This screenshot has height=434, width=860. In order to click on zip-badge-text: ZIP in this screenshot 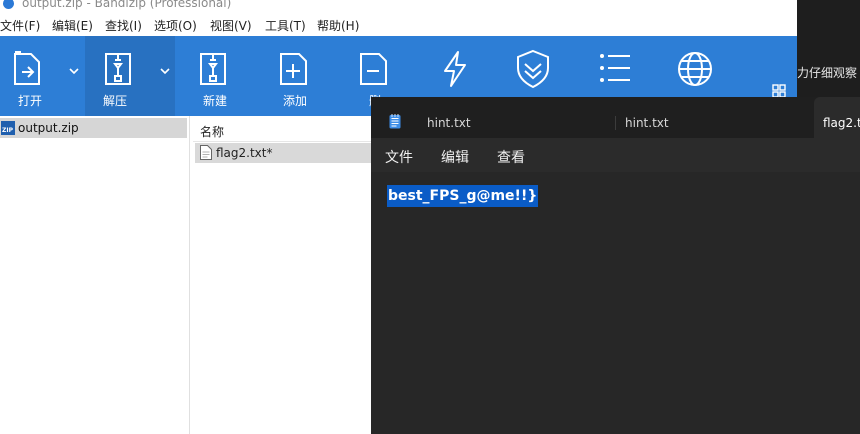, I will do `click(8, 130)`.